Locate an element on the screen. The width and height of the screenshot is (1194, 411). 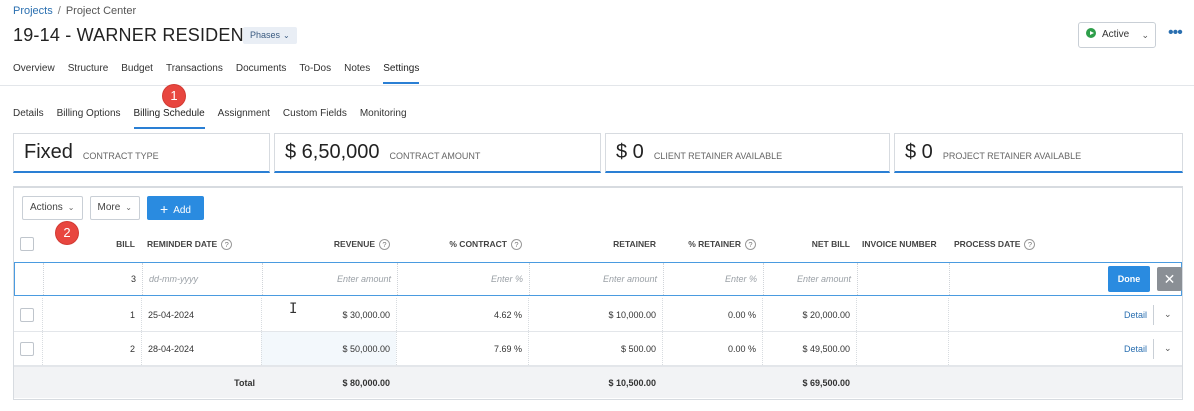
tab-overview: Overview is located at coordinates (34, 73).